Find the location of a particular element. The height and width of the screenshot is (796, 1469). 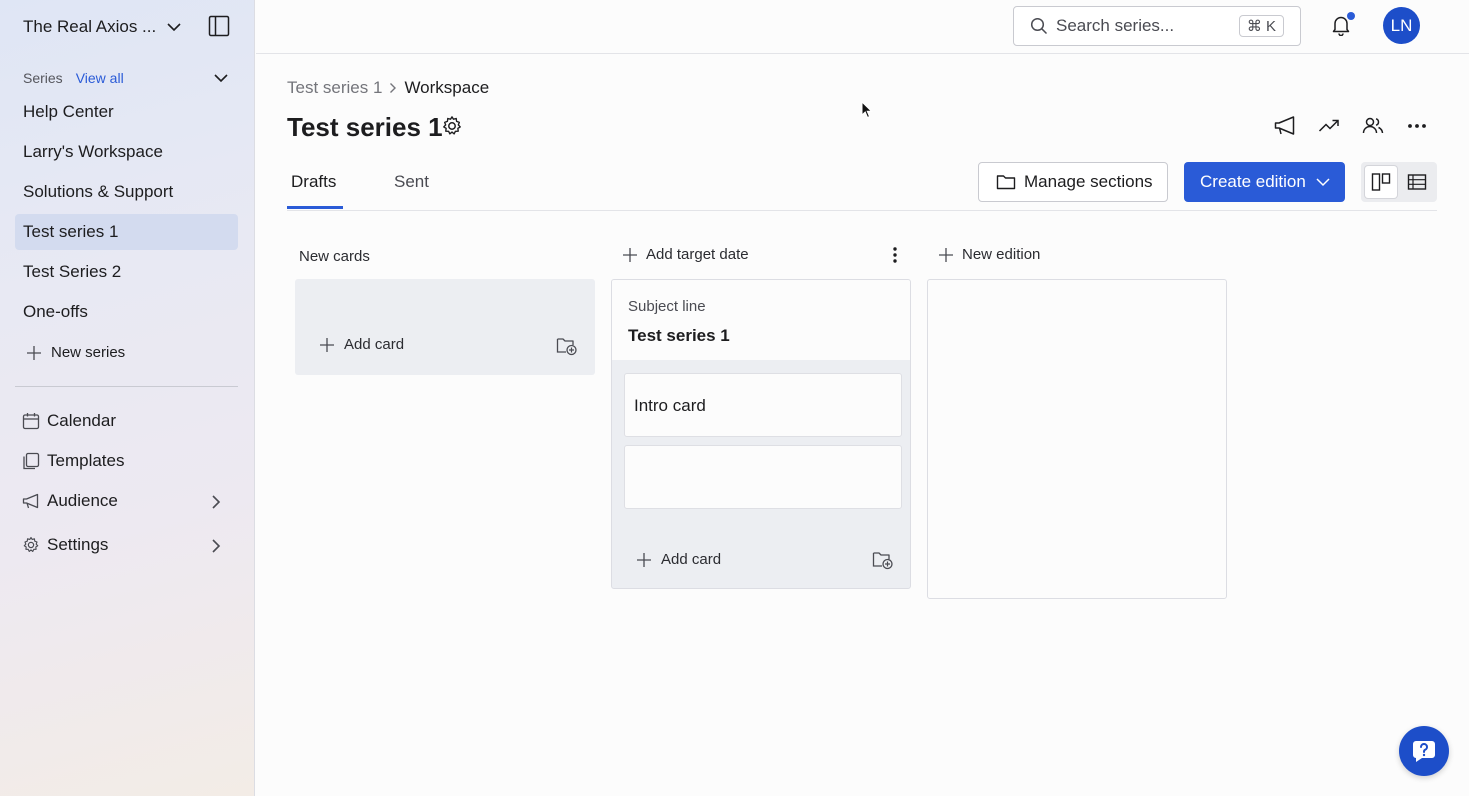

breadcrumb: Test series 1 Workspace is located at coordinates (388, 88).